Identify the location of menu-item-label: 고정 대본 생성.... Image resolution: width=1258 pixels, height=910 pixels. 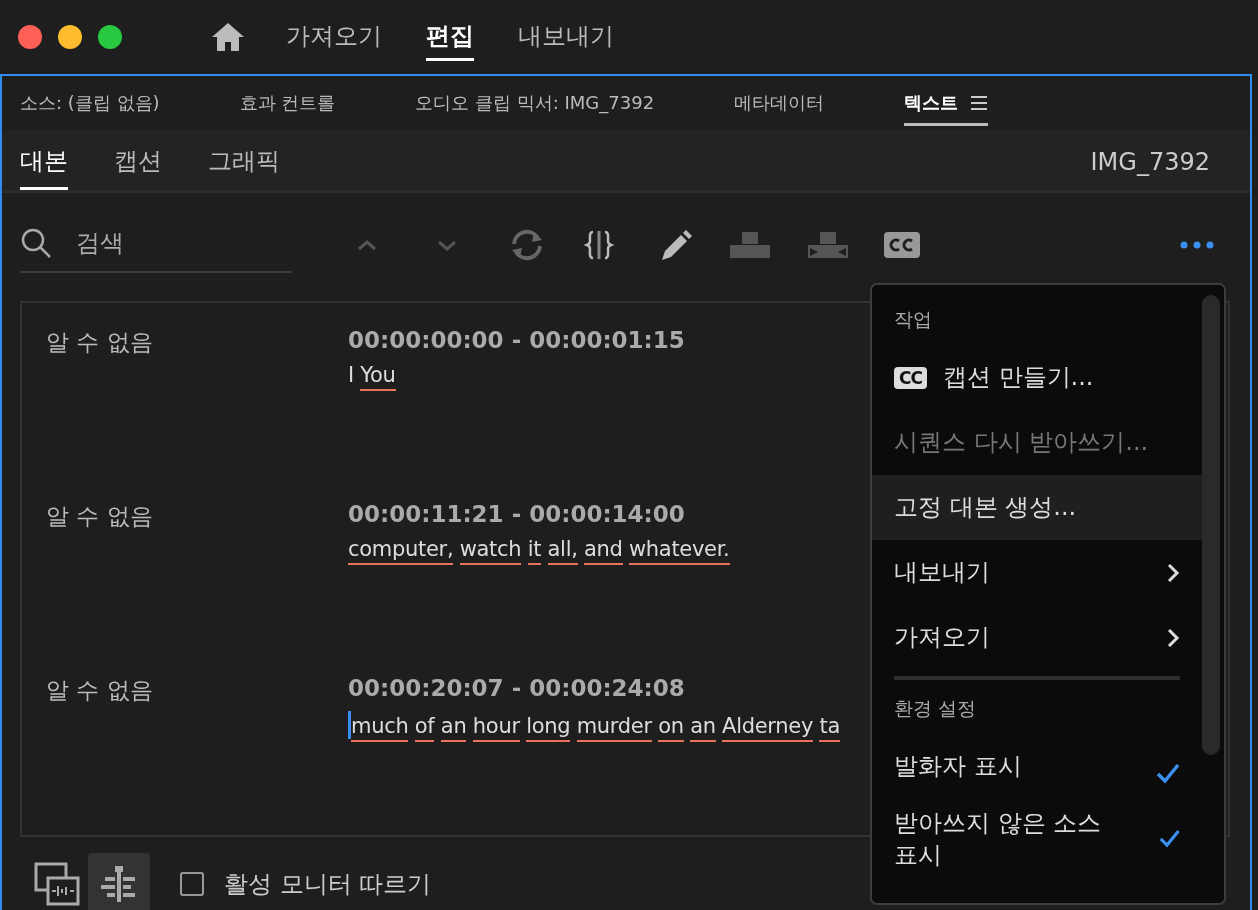
(985, 508).